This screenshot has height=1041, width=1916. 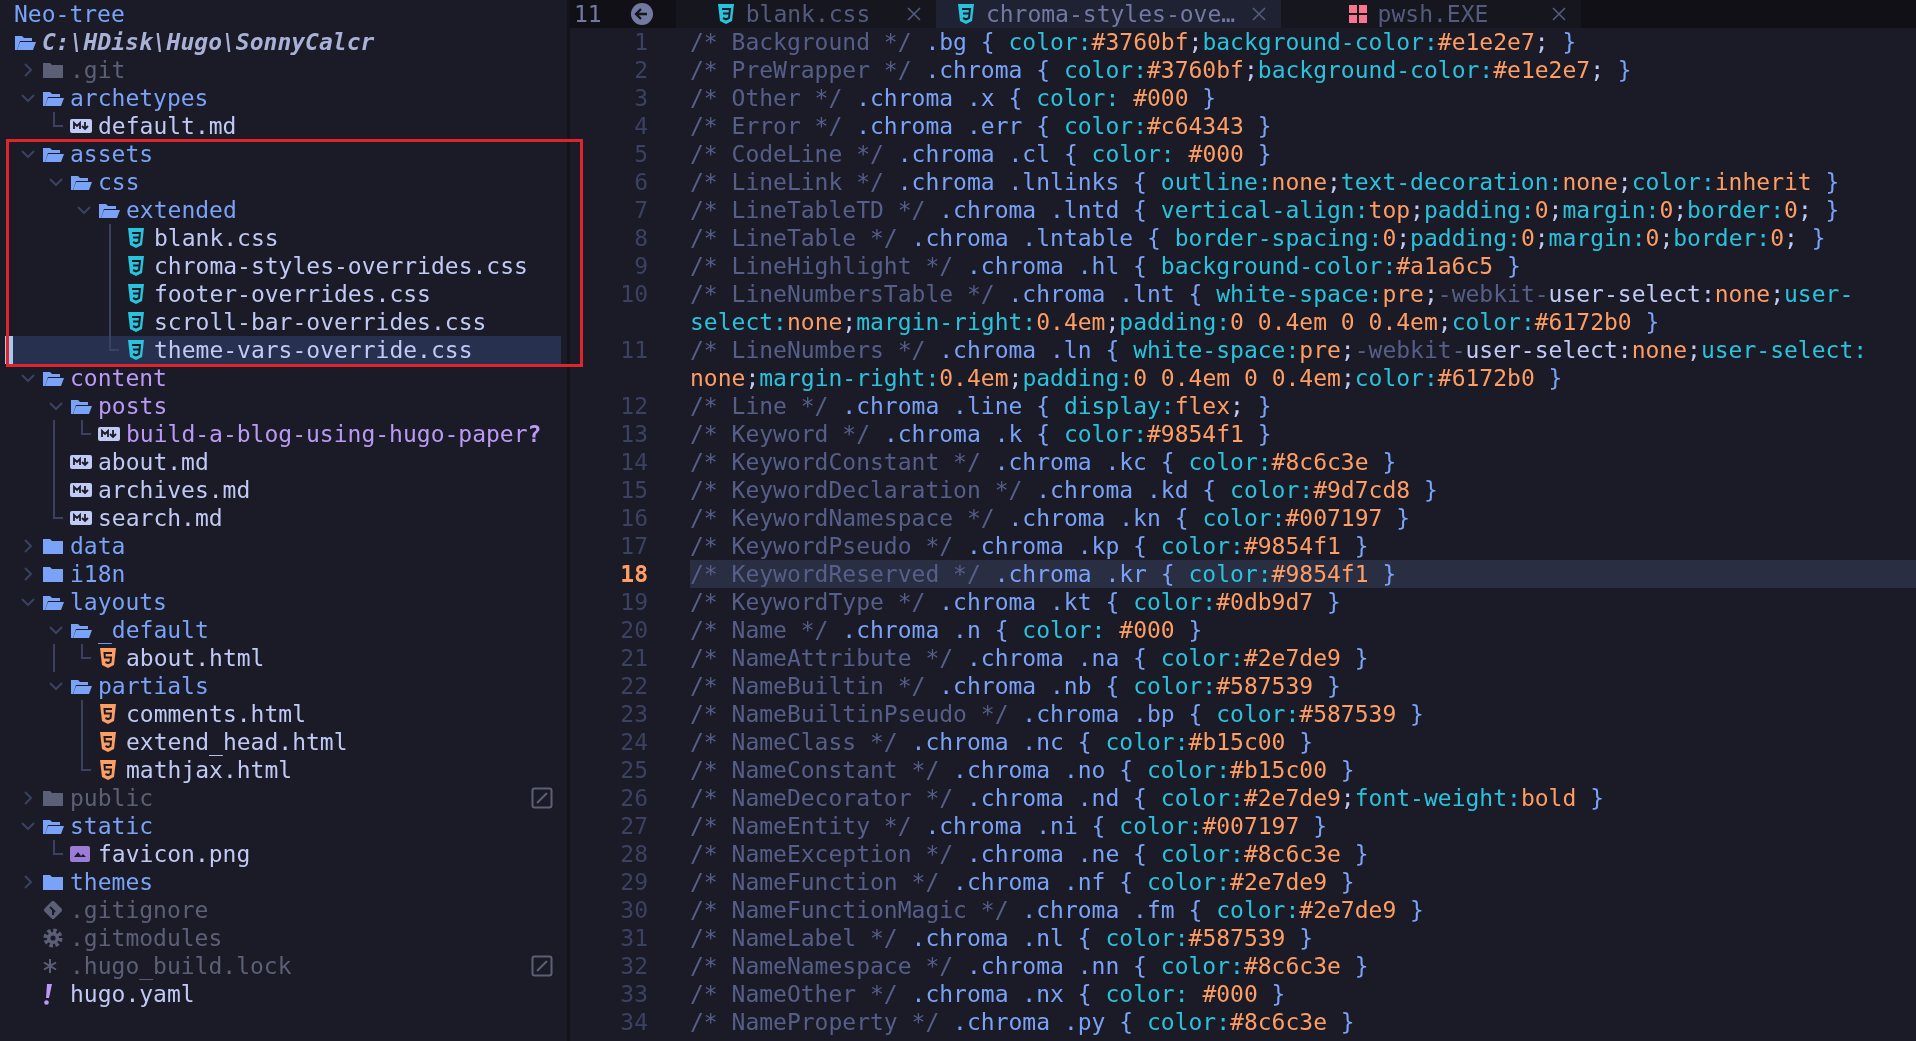 I want to click on gear-icon, so click(x=53, y=938).